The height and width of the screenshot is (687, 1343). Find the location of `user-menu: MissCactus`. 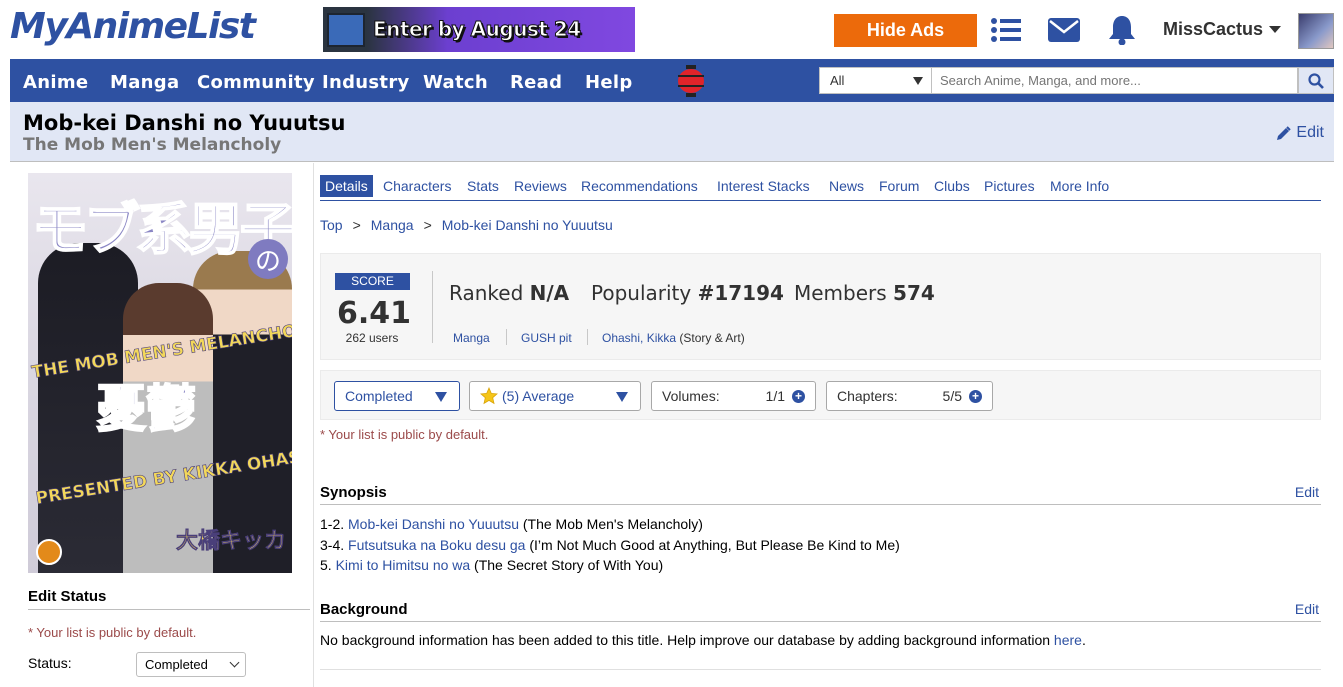

user-menu: MissCactus is located at coordinates (1222, 29).